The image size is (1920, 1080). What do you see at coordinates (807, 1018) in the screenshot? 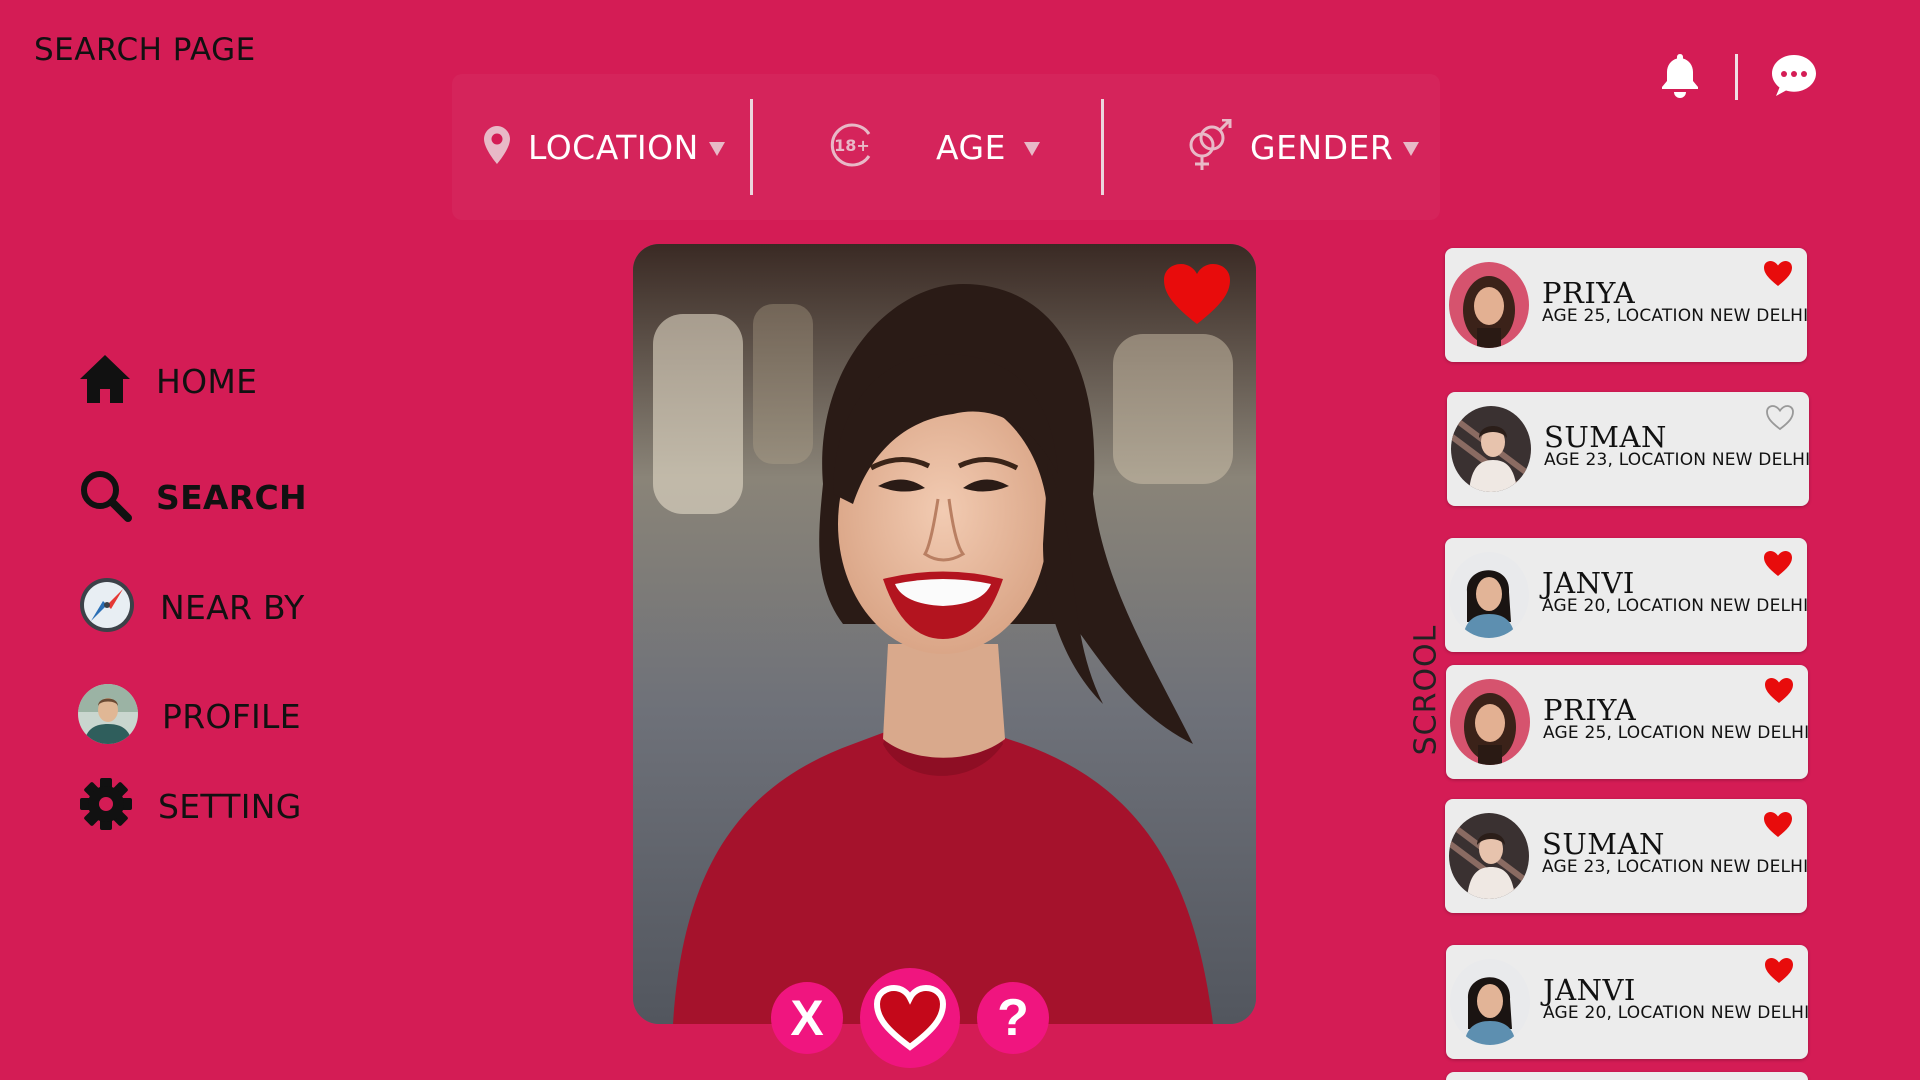
I see `reject-button: X` at bounding box center [807, 1018].